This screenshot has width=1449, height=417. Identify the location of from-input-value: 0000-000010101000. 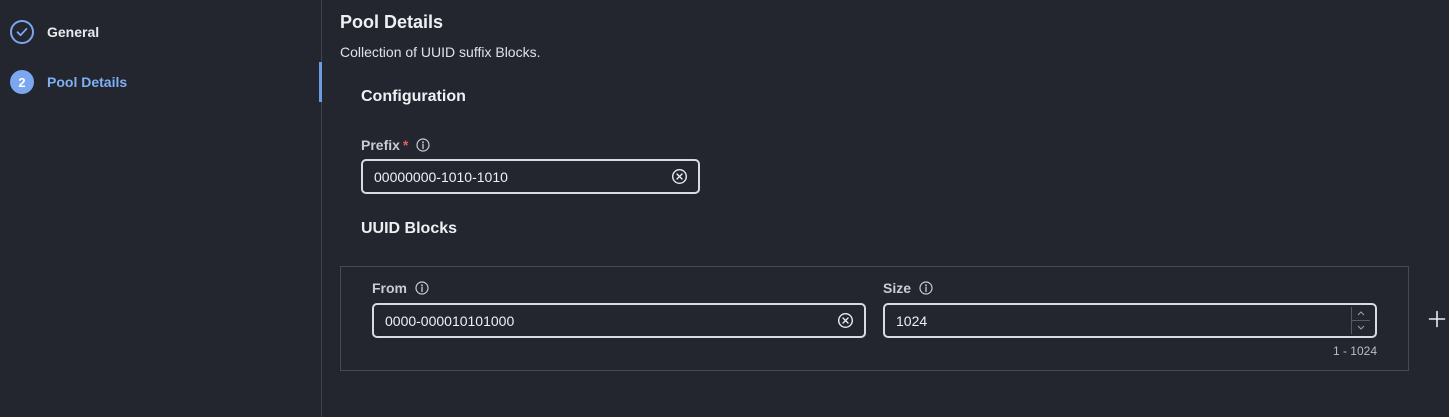
(450, 320).